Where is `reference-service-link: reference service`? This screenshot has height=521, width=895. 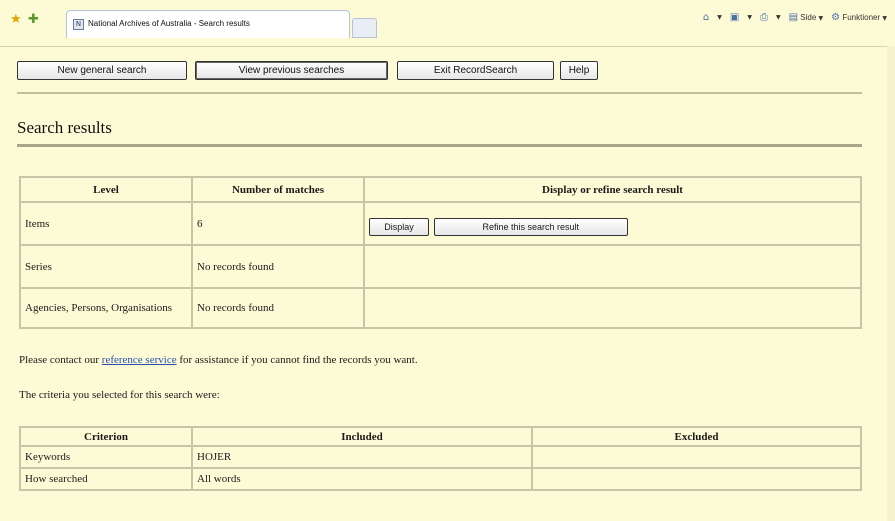
reference-service-link: reference service is located at coordinates (139, 360).